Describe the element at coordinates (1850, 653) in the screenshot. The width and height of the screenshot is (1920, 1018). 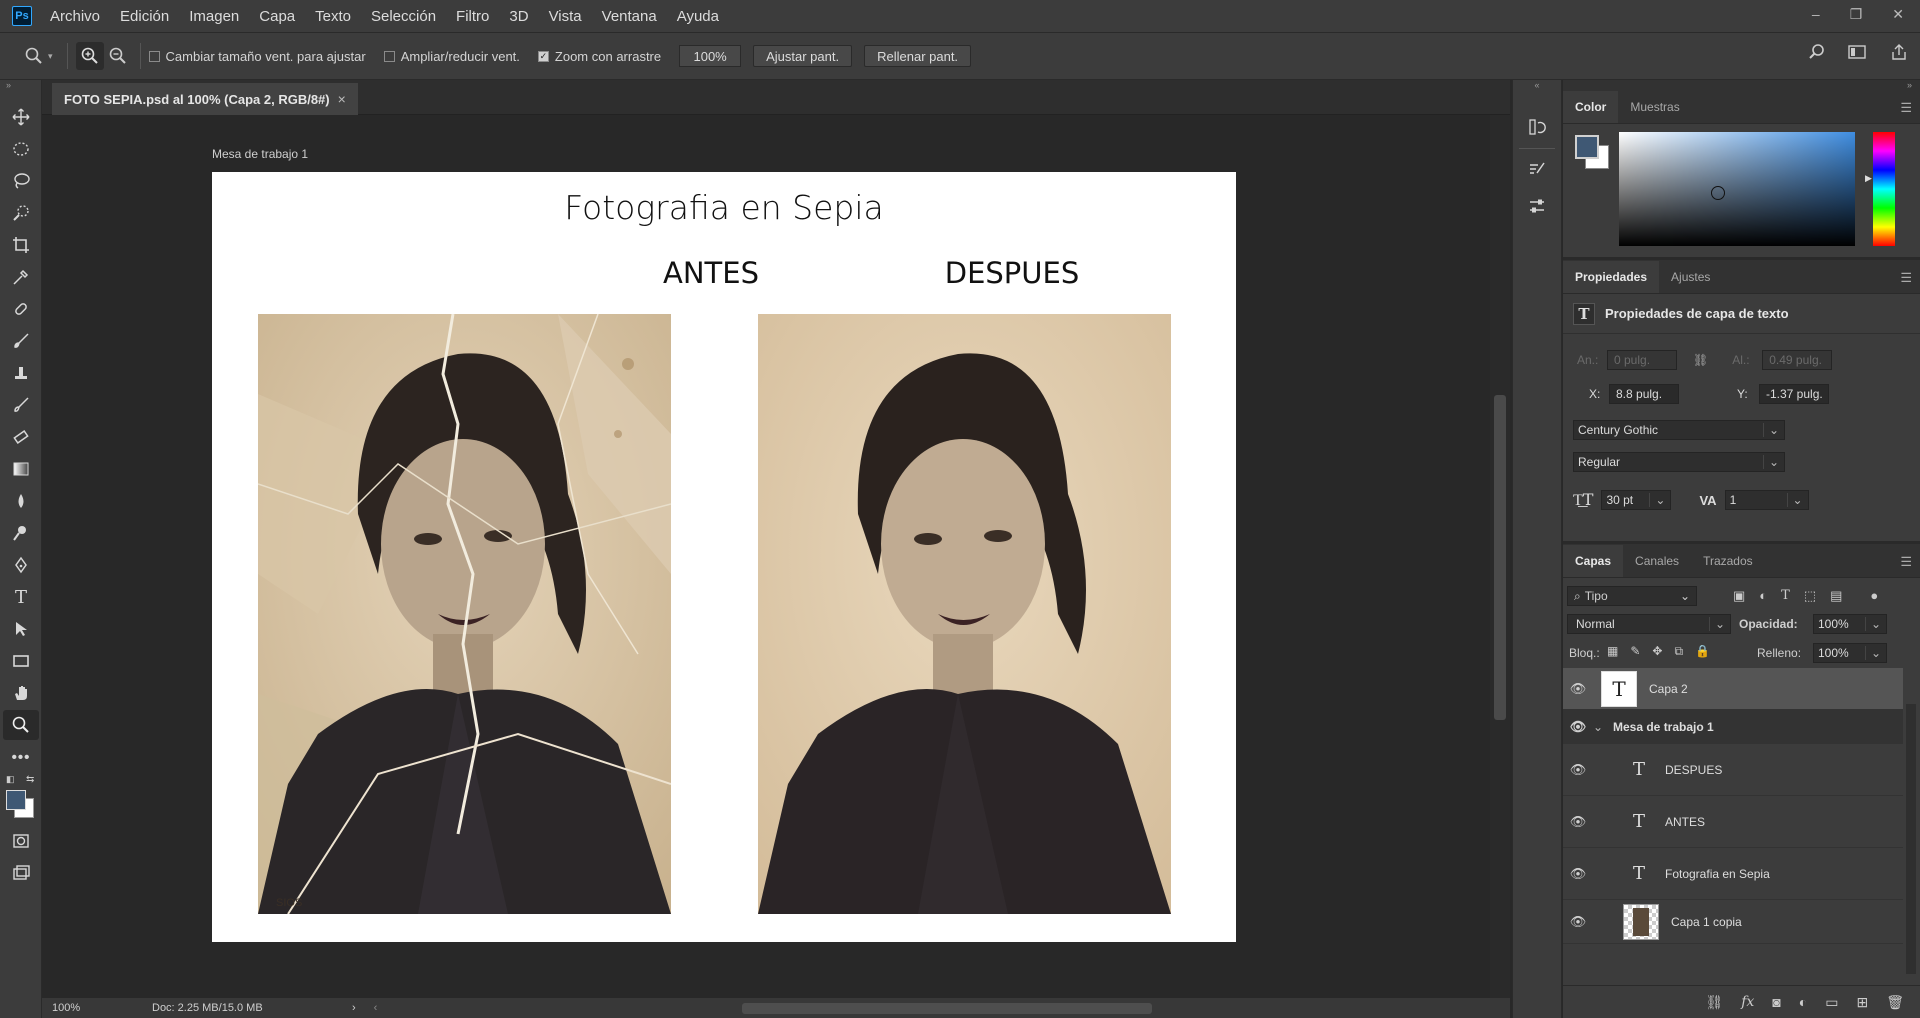
I see `fill-field: 100% ⌄` at that location.